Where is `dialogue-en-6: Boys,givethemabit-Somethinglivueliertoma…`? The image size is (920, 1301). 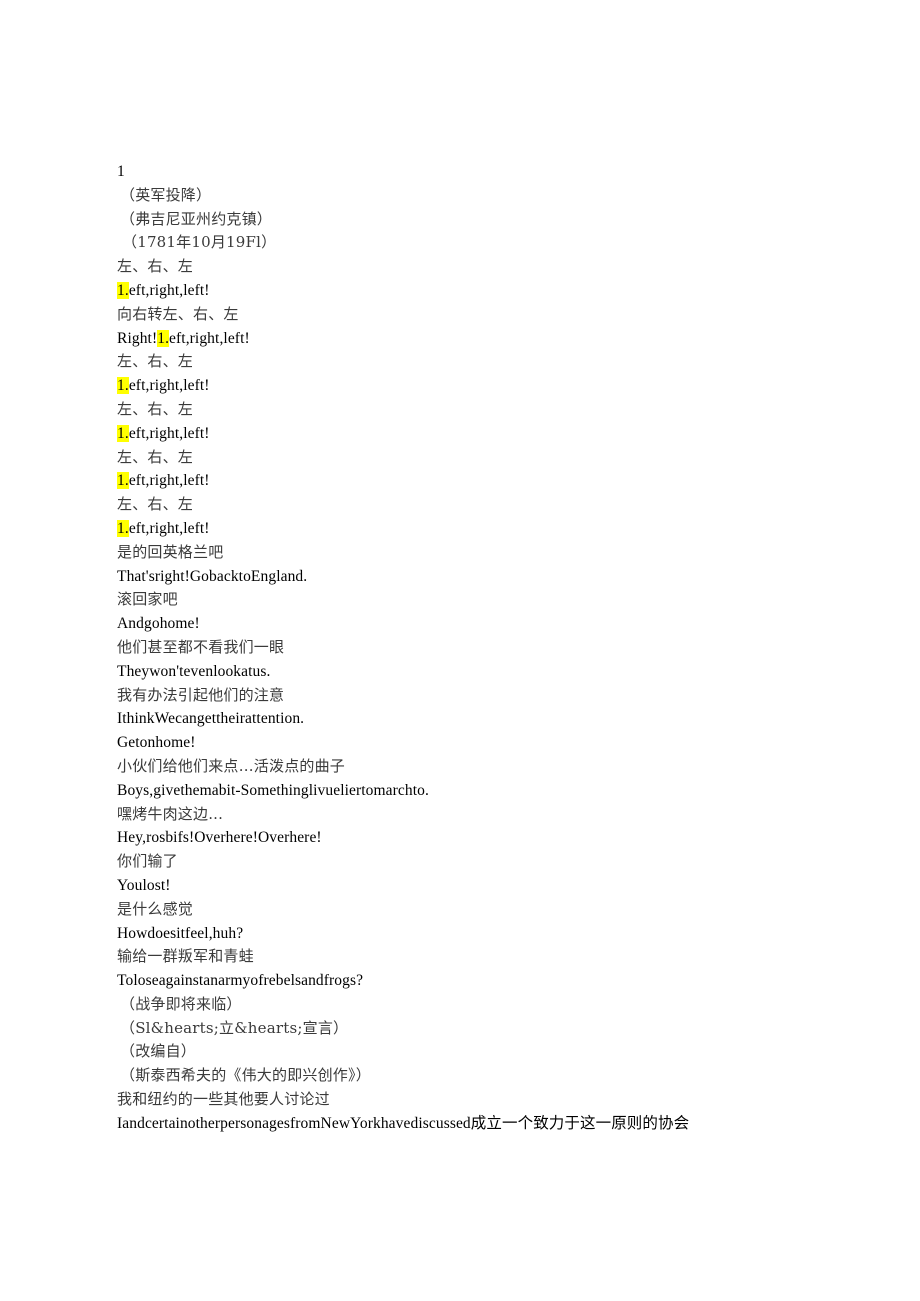 dialogue-en-6: Boys,givethemabit-Somethinglivueliertoma… is located at coordinates (273, 790).